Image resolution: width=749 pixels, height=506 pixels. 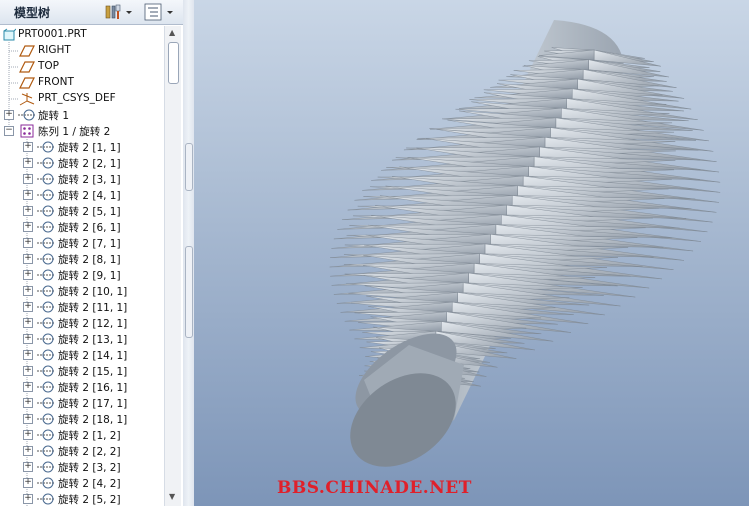 I want to click on tree-item-pattern-member: + 旋转 2 [16, 1], so click(x=82, y=387).